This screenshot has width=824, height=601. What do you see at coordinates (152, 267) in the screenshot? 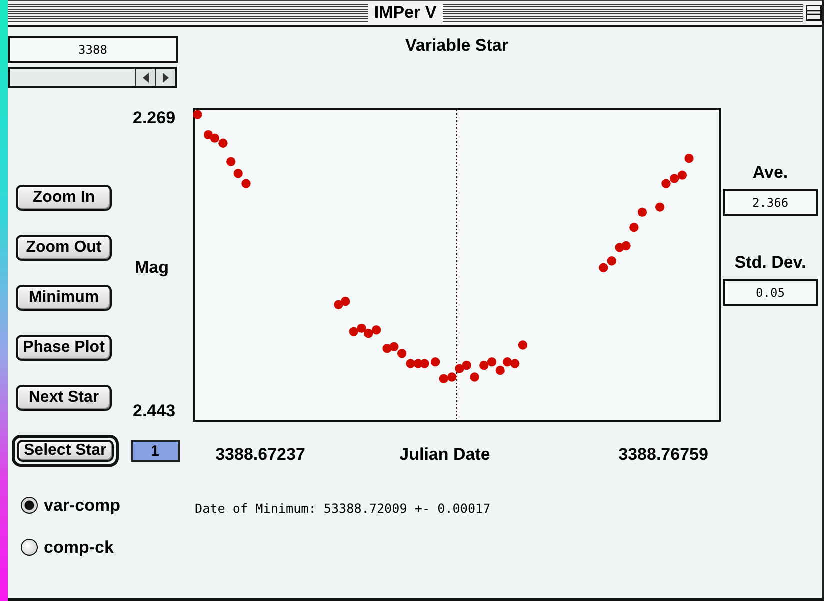
I see `y-axis-label: Mag` at bounding box center [152, 267].